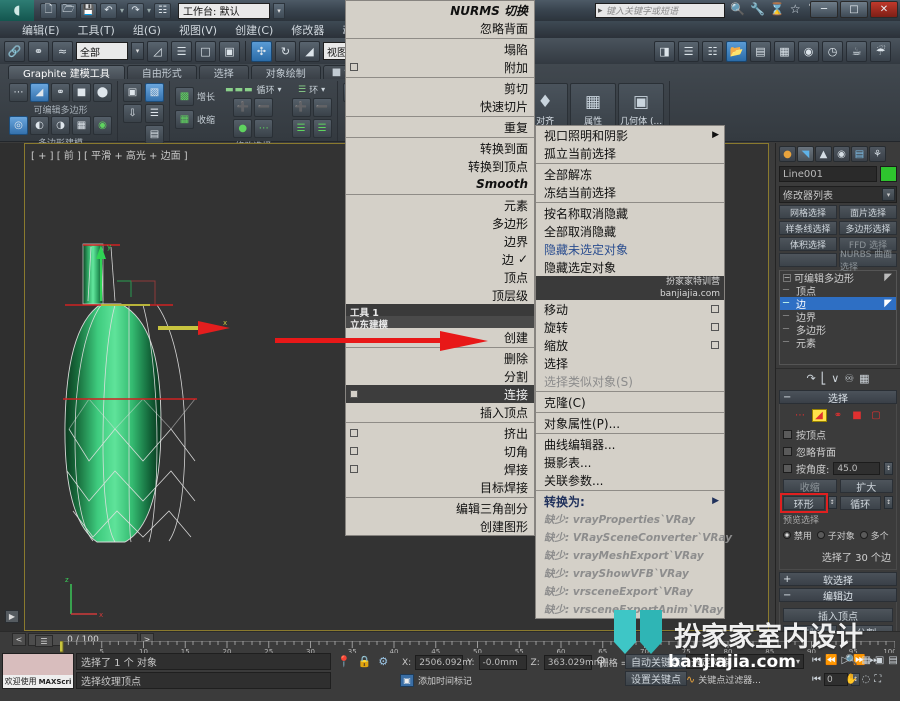 This screenshot has width=900, height=701. What do you see at coordinates (838, 434) in the screenshot?
I see `by-vertex-checkbox-row: 按顶点` at bounding box center [838, 434].